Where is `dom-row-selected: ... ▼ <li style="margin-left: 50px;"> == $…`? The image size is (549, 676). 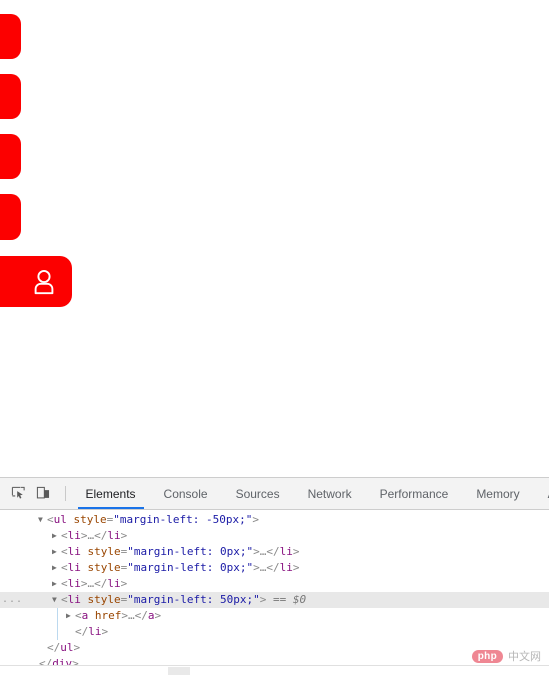 dom-row-selected: ... ▼ <li style="margin-left: 50px;"> == $… is located at coordinates (274, 600).